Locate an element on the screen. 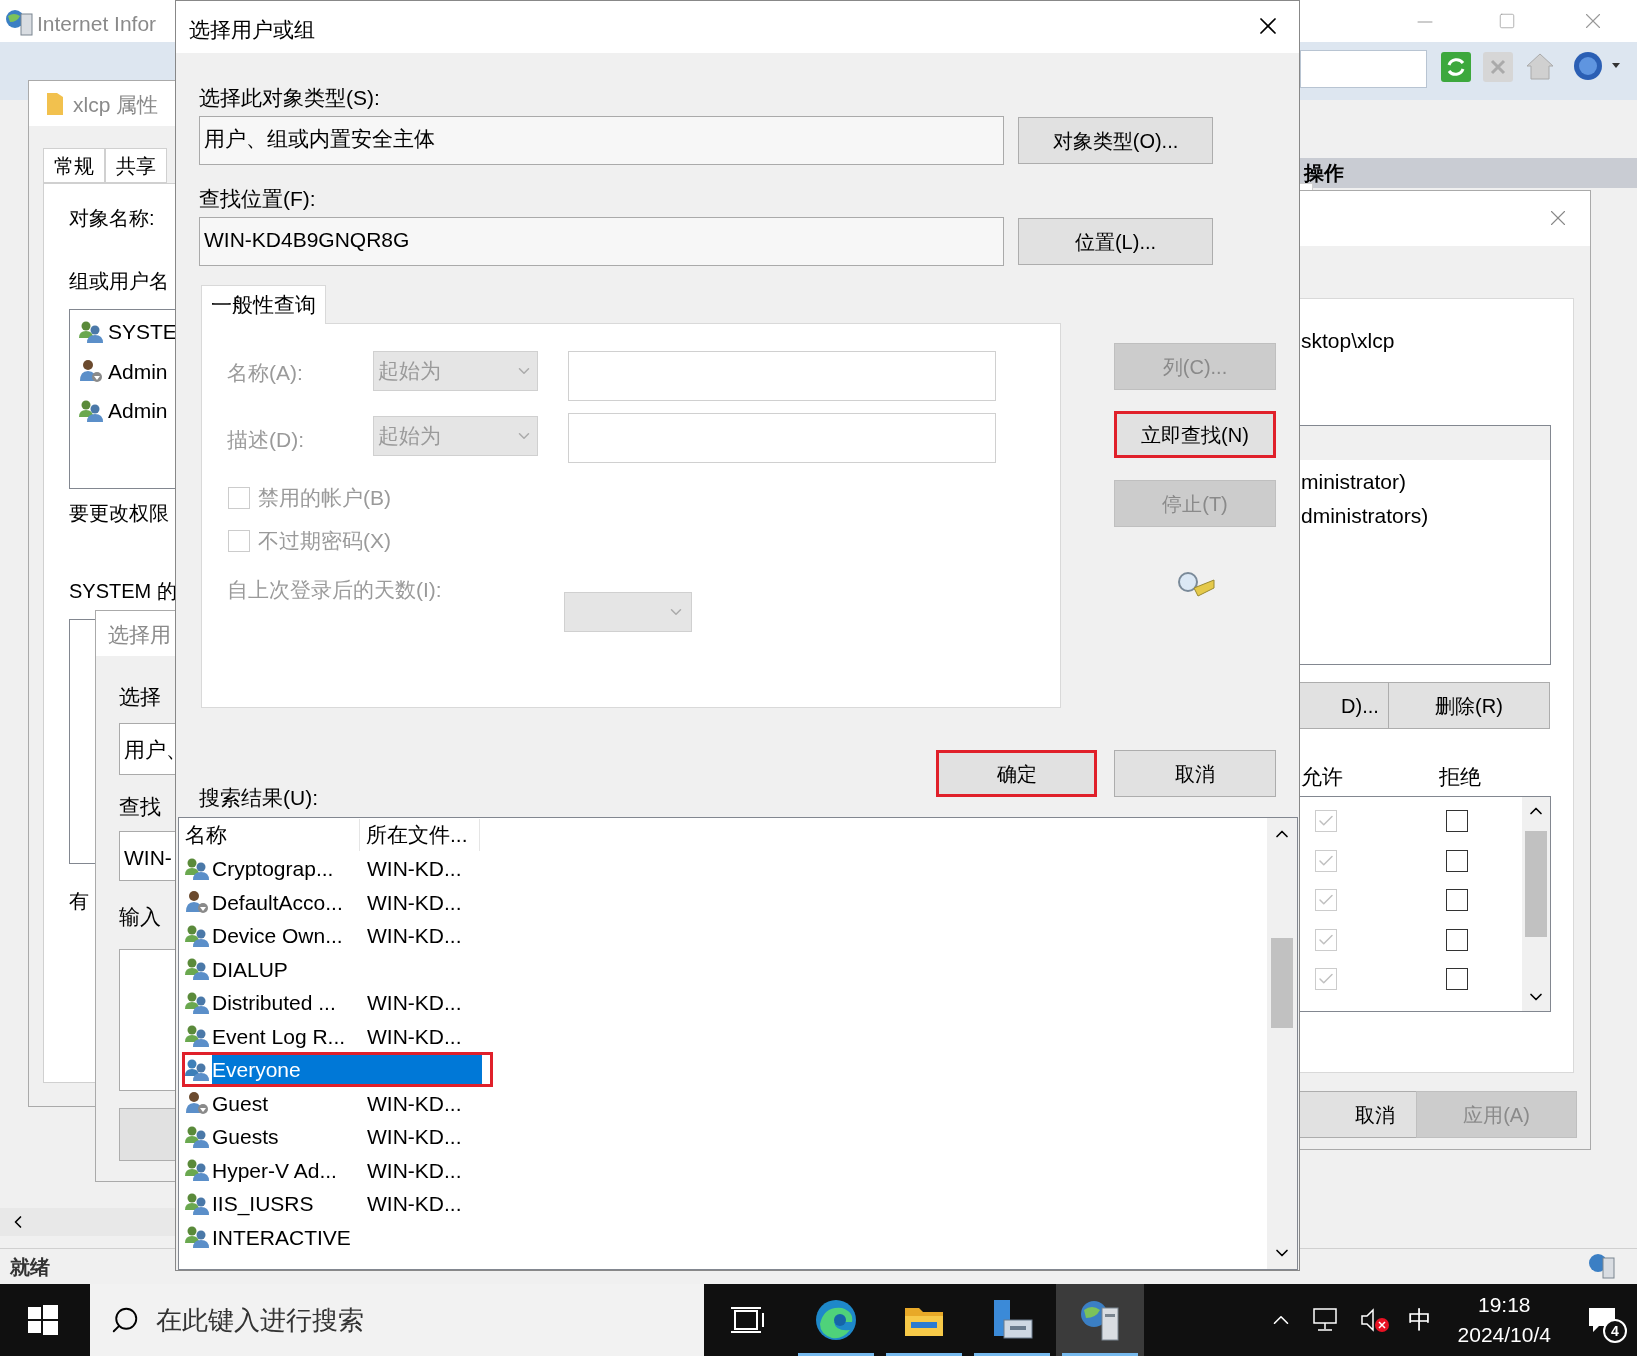 The image size is (1637, 1356). clock: 19:18 2024/10/4 is located at coordinates (1504, 1320).